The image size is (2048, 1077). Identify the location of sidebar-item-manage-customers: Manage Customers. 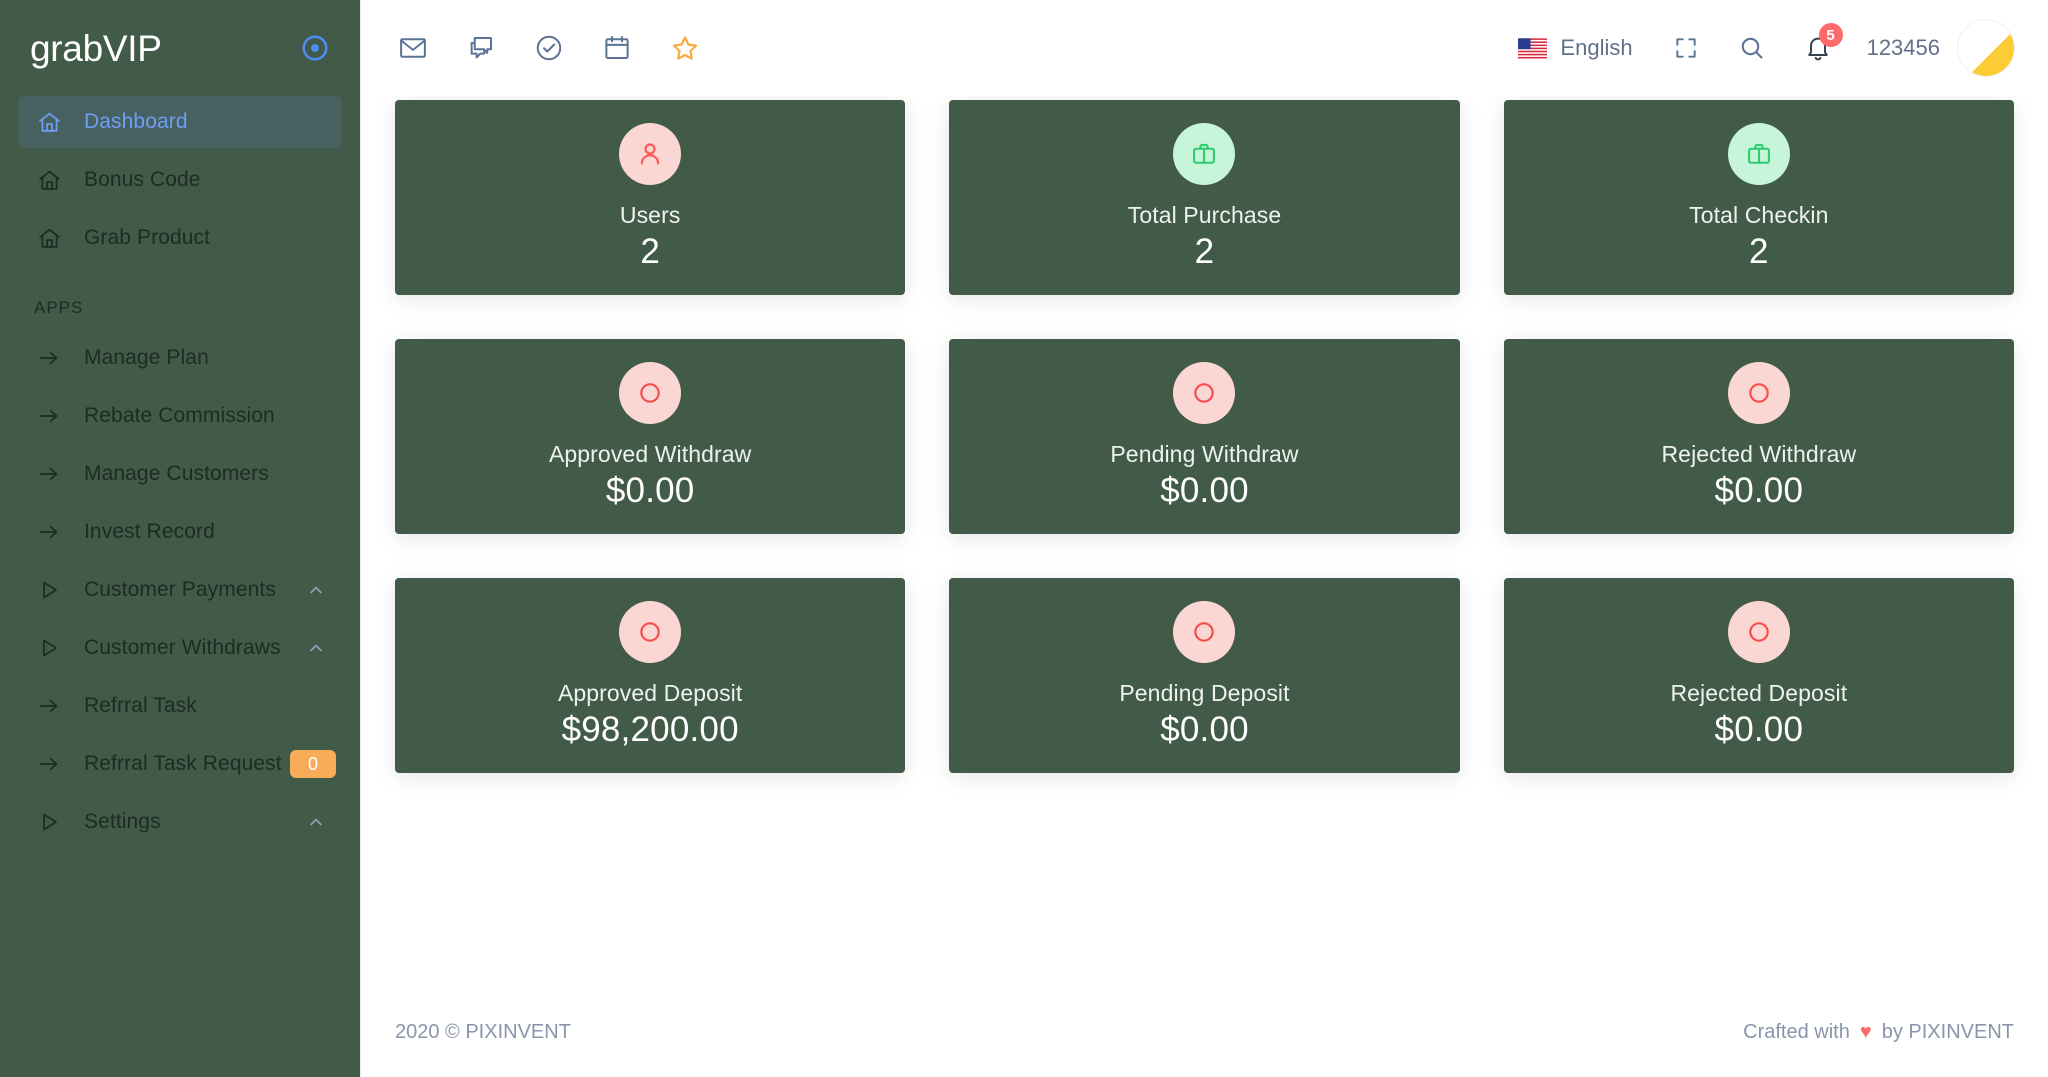
(180, 474).